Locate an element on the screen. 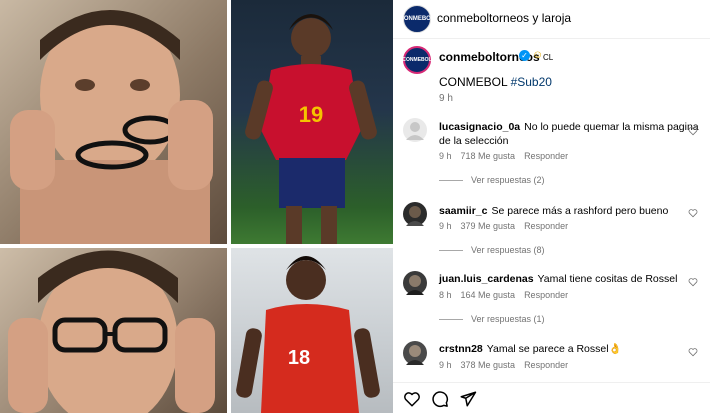 Image resolution: width=710 pixels, height=414 pixels. view-replies-label: Ver respuestas (1) is located at coordinates (508, 319).